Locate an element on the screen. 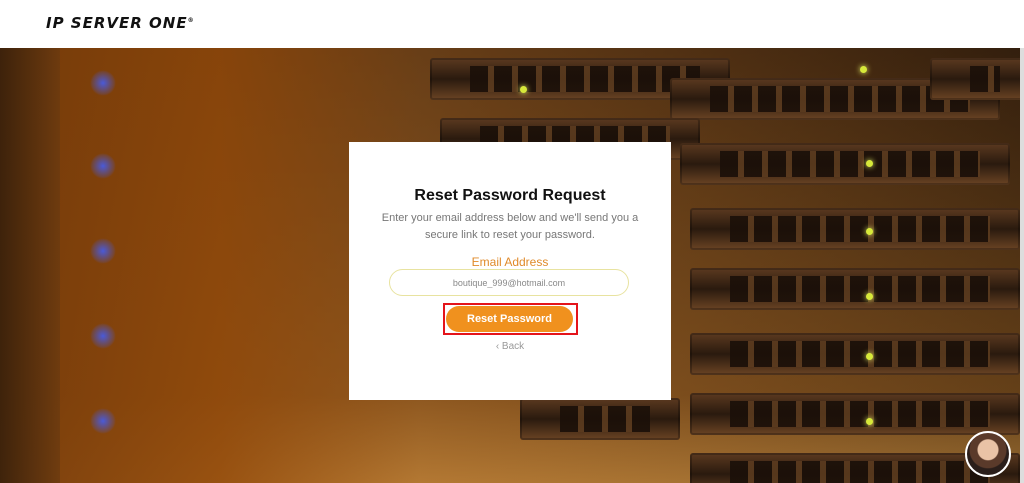 The width and height of the screenshot is (1024, 483). ipserverone-logo: IP SERVER ONE® is located at coordinates (120, 23).